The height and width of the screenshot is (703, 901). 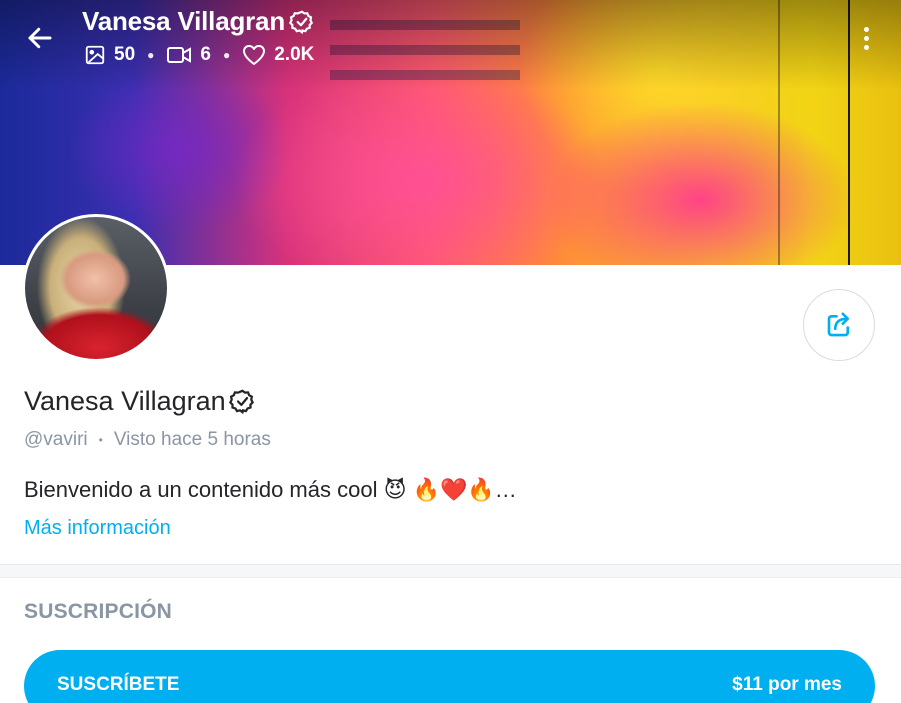 I want to click on header-stats: 50 ● 6 ● 2.0K, so click(x=199, y=55).